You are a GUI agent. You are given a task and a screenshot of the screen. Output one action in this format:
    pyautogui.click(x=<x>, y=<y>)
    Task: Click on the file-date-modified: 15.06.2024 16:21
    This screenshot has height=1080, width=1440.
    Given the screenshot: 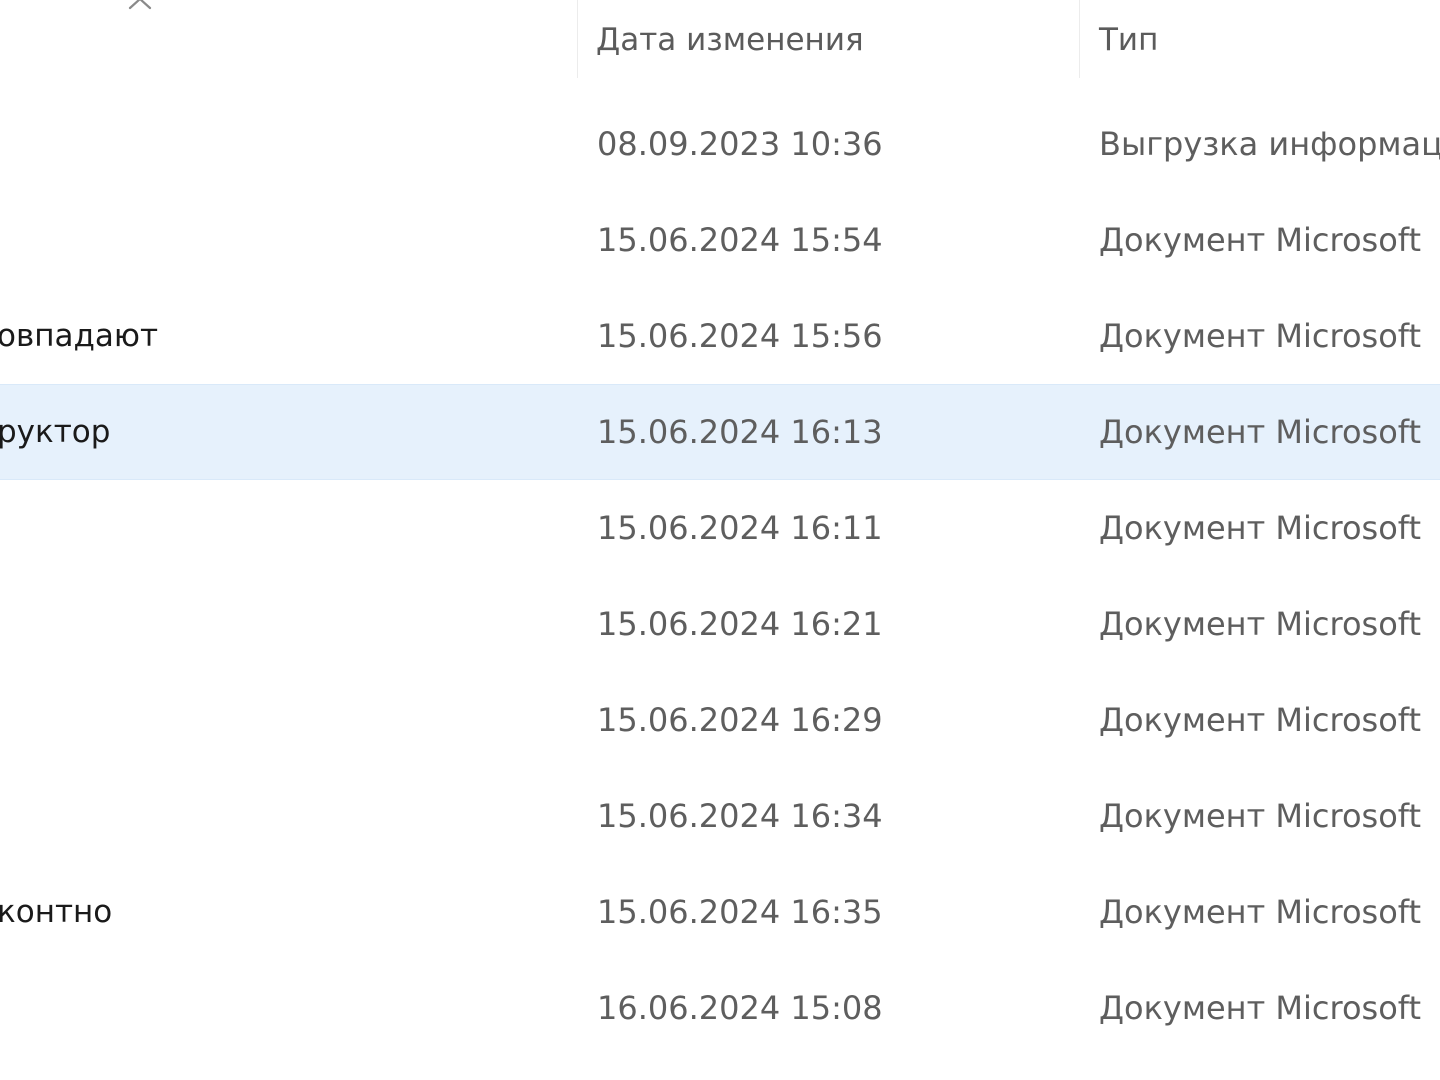 What is the action you would take?
    pyautogui.click(x=740, y=624)
    